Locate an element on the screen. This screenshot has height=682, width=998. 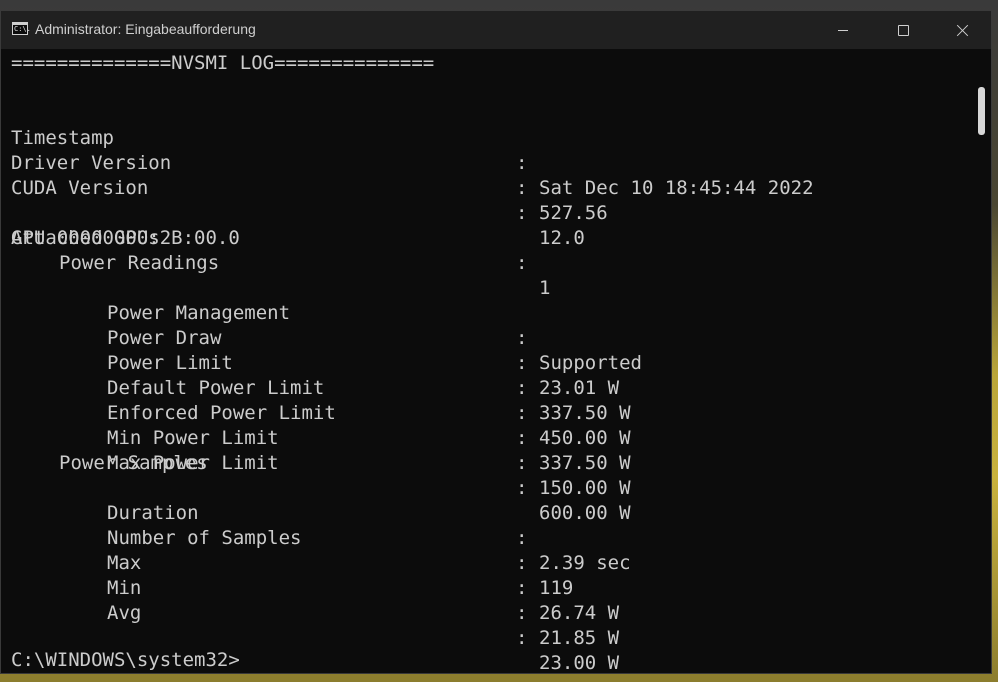
field-row: Max Power Limit : 600.00 W is located at coordinates (493, 475).